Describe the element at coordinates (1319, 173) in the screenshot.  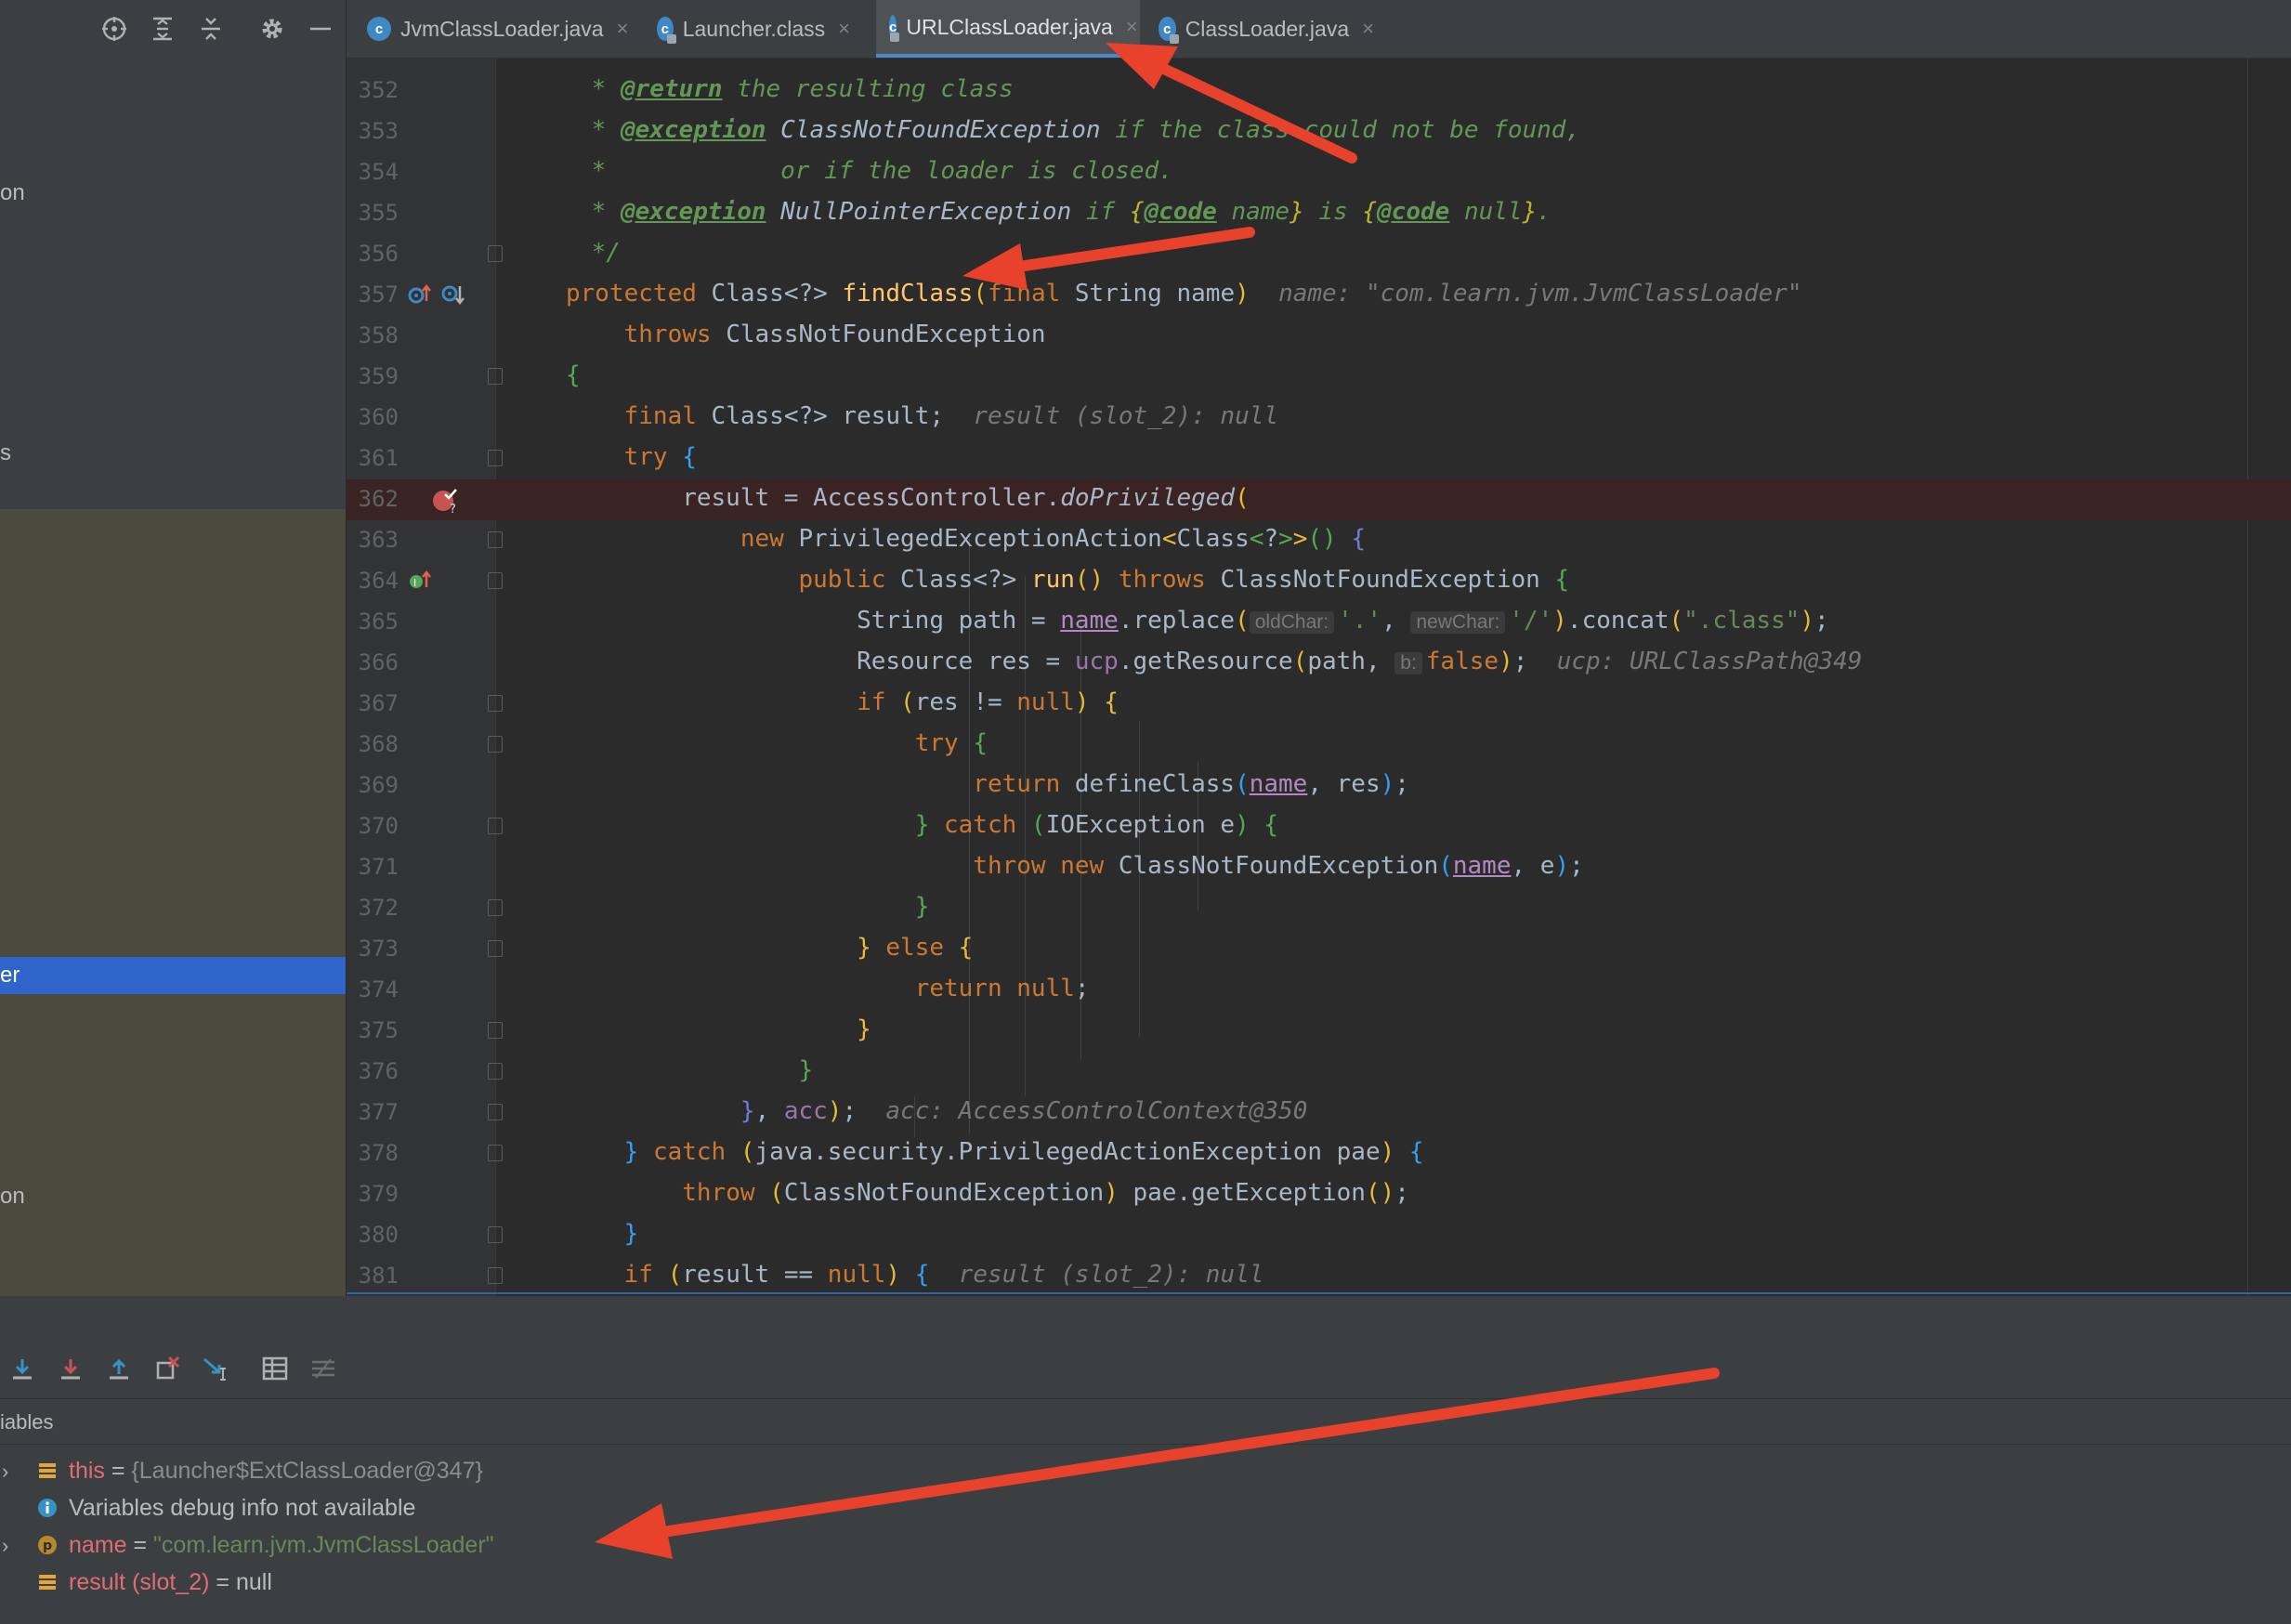
I see `code-line: 354 * or if the loader is closed.` at that location.